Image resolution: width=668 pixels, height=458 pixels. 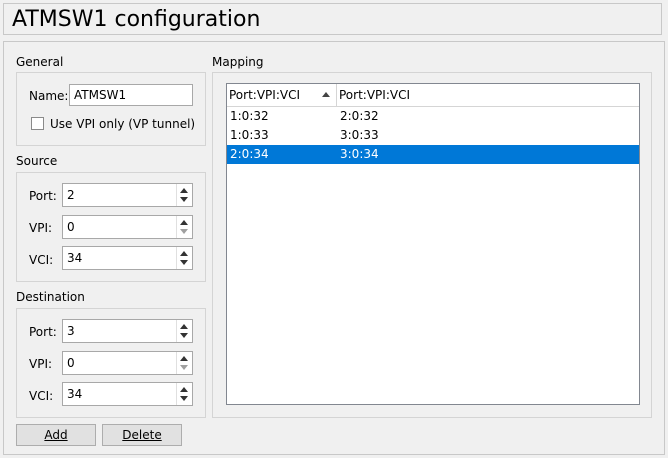 What do you see at coordinates (127, 258) in the screenshot?
I see `source-vci-spinbox: 34` at bounding box center [127, 258].